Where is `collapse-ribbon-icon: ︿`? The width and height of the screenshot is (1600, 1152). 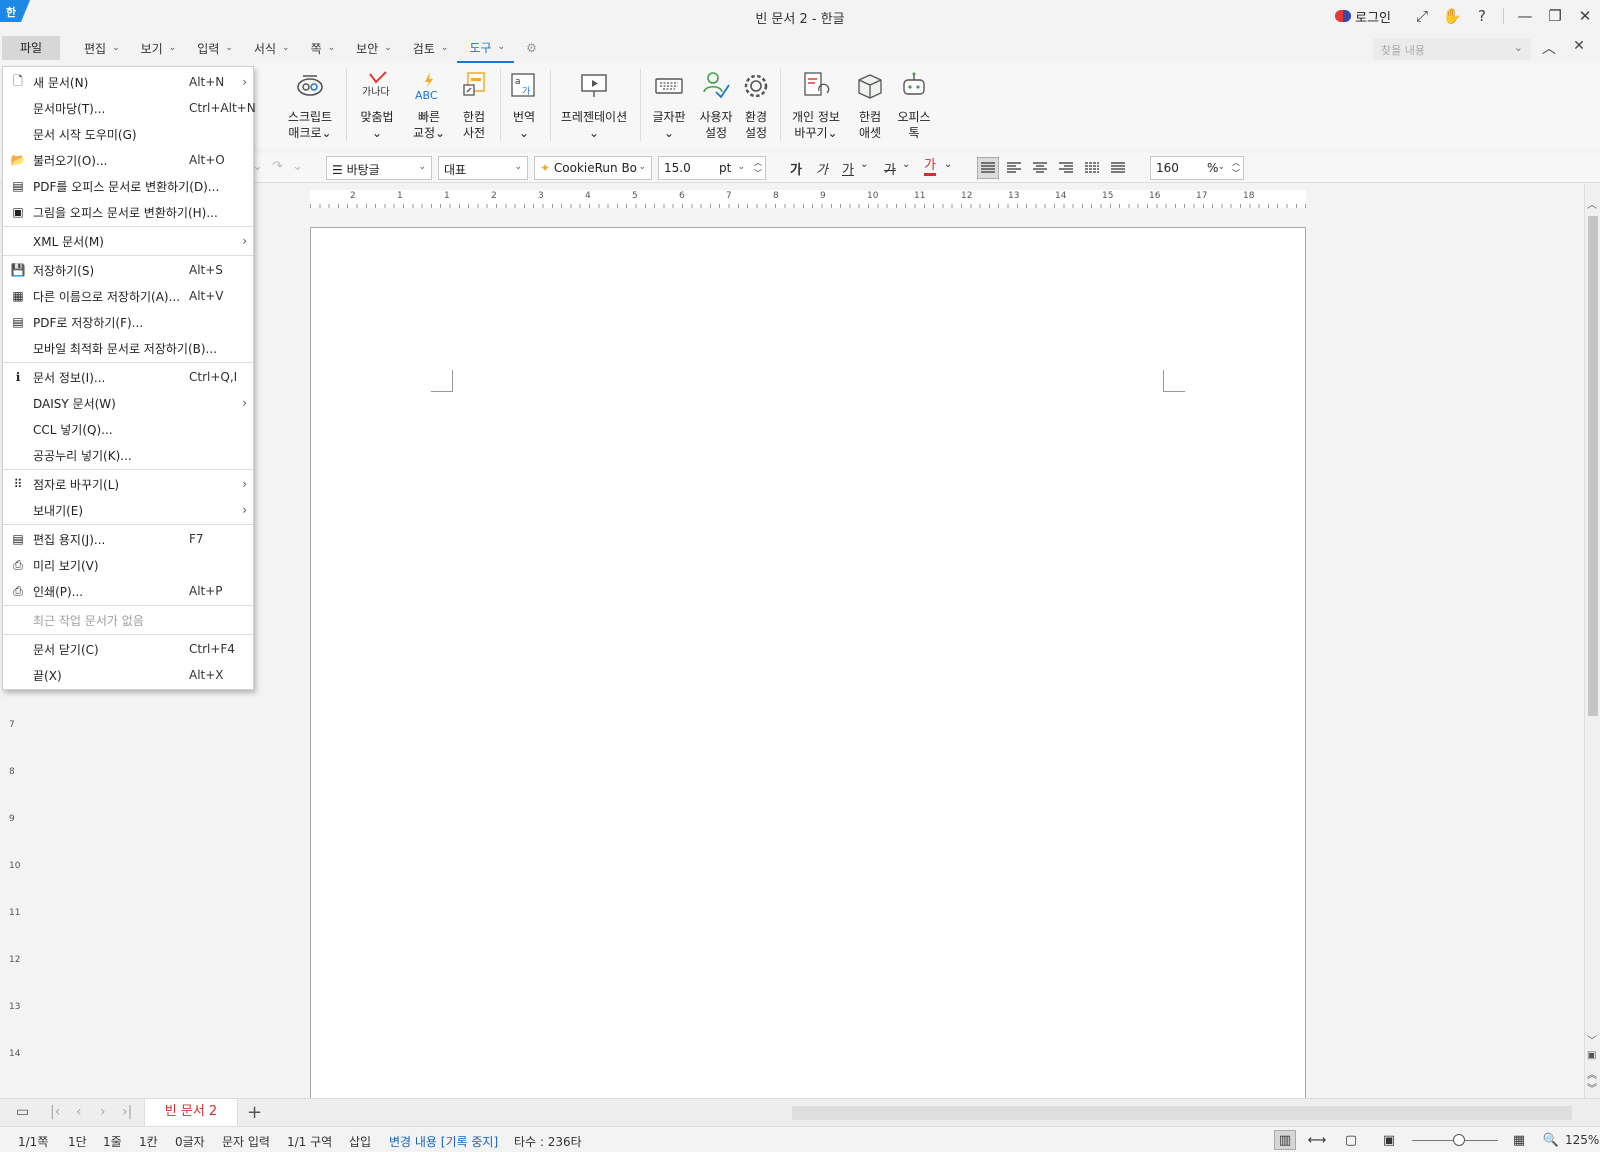 collapse-ribbon-icon: ︿ is located at coordinates (1549, 48).